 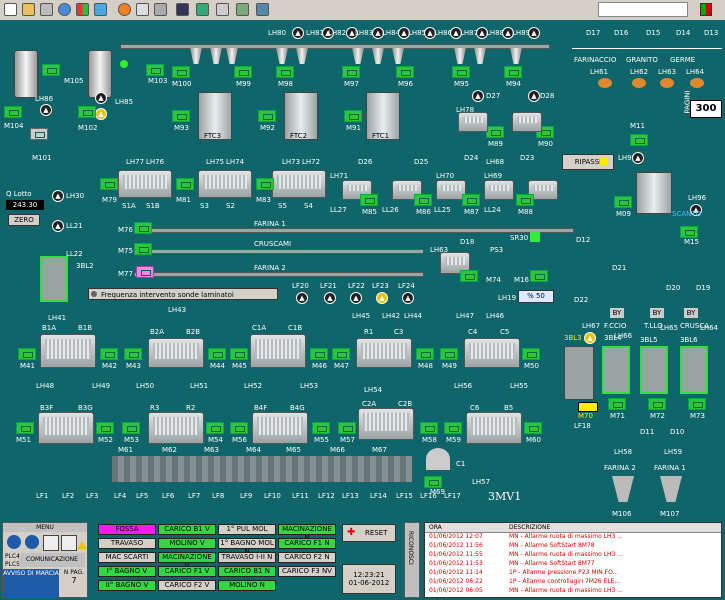 I want to click on command-button: MAC SCARTI, so click(x=127, y=557).